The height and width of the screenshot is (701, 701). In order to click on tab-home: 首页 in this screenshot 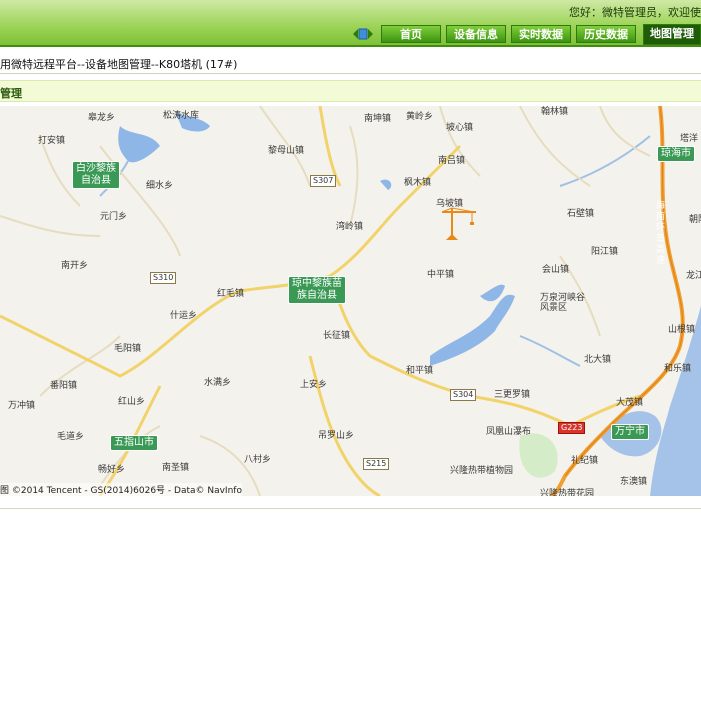, I will do `click(411, 34)`.